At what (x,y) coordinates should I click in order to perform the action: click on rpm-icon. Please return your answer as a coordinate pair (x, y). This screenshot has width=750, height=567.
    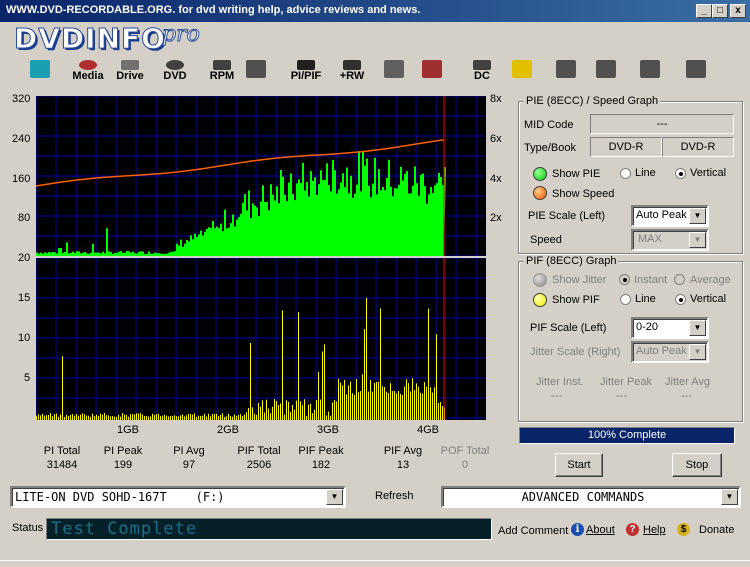
    Looking at the image, I should click on (222, 65).